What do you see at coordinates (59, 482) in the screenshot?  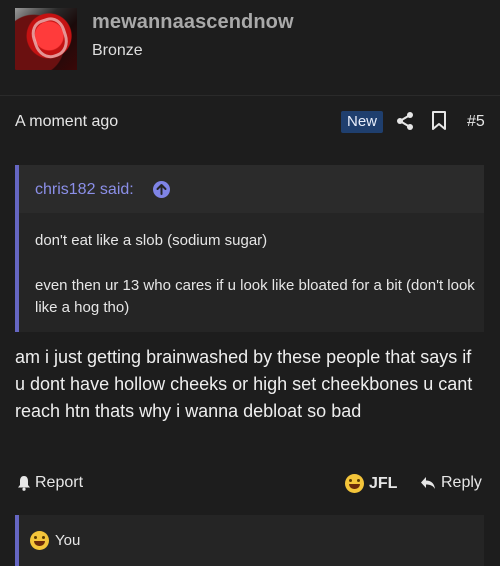 I see `report-label: Report` at bounding box center [59, 482].